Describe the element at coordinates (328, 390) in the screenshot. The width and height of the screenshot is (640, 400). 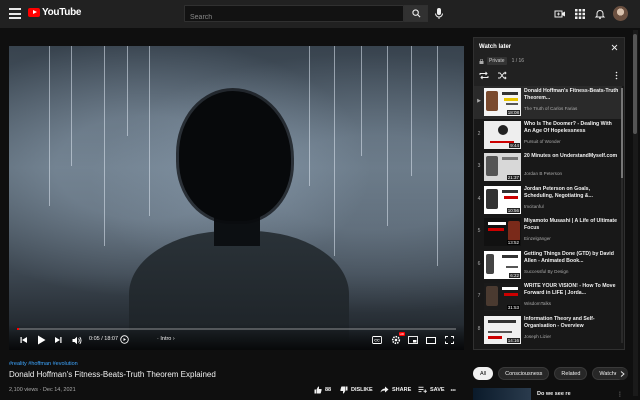
I see `like-count: 88` at that location.